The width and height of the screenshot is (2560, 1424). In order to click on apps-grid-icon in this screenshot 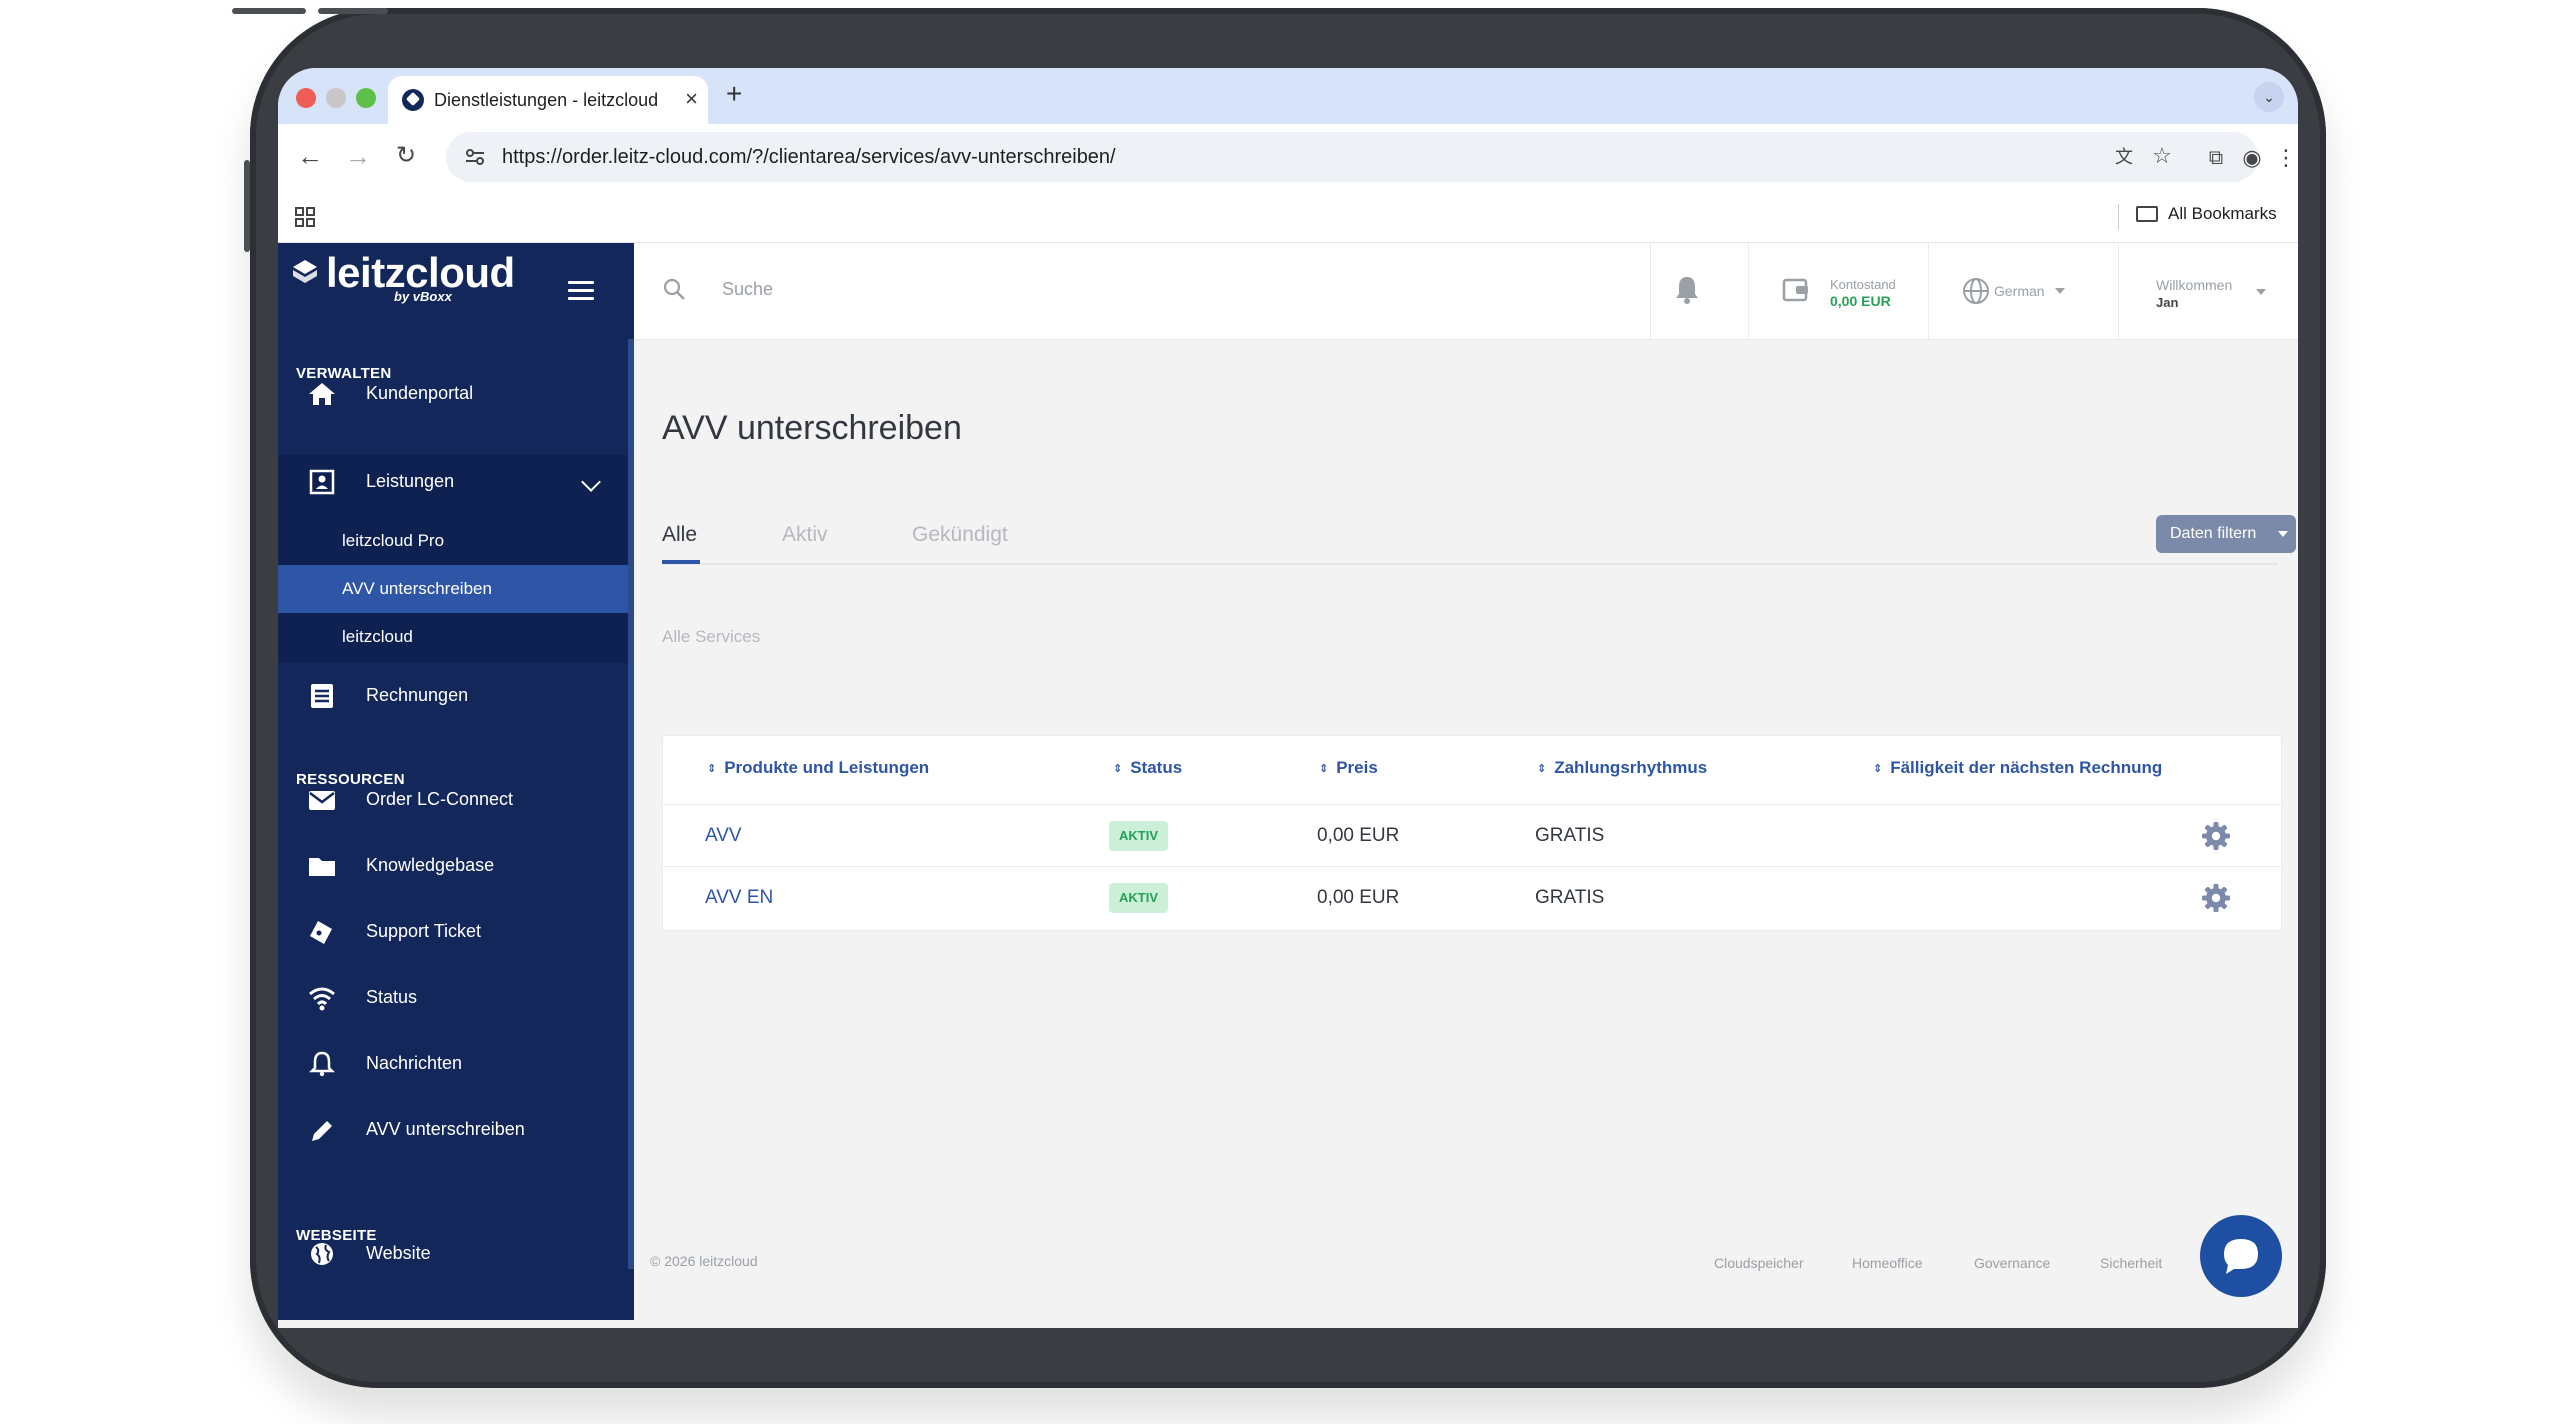, I will do `click(305, 217)`.